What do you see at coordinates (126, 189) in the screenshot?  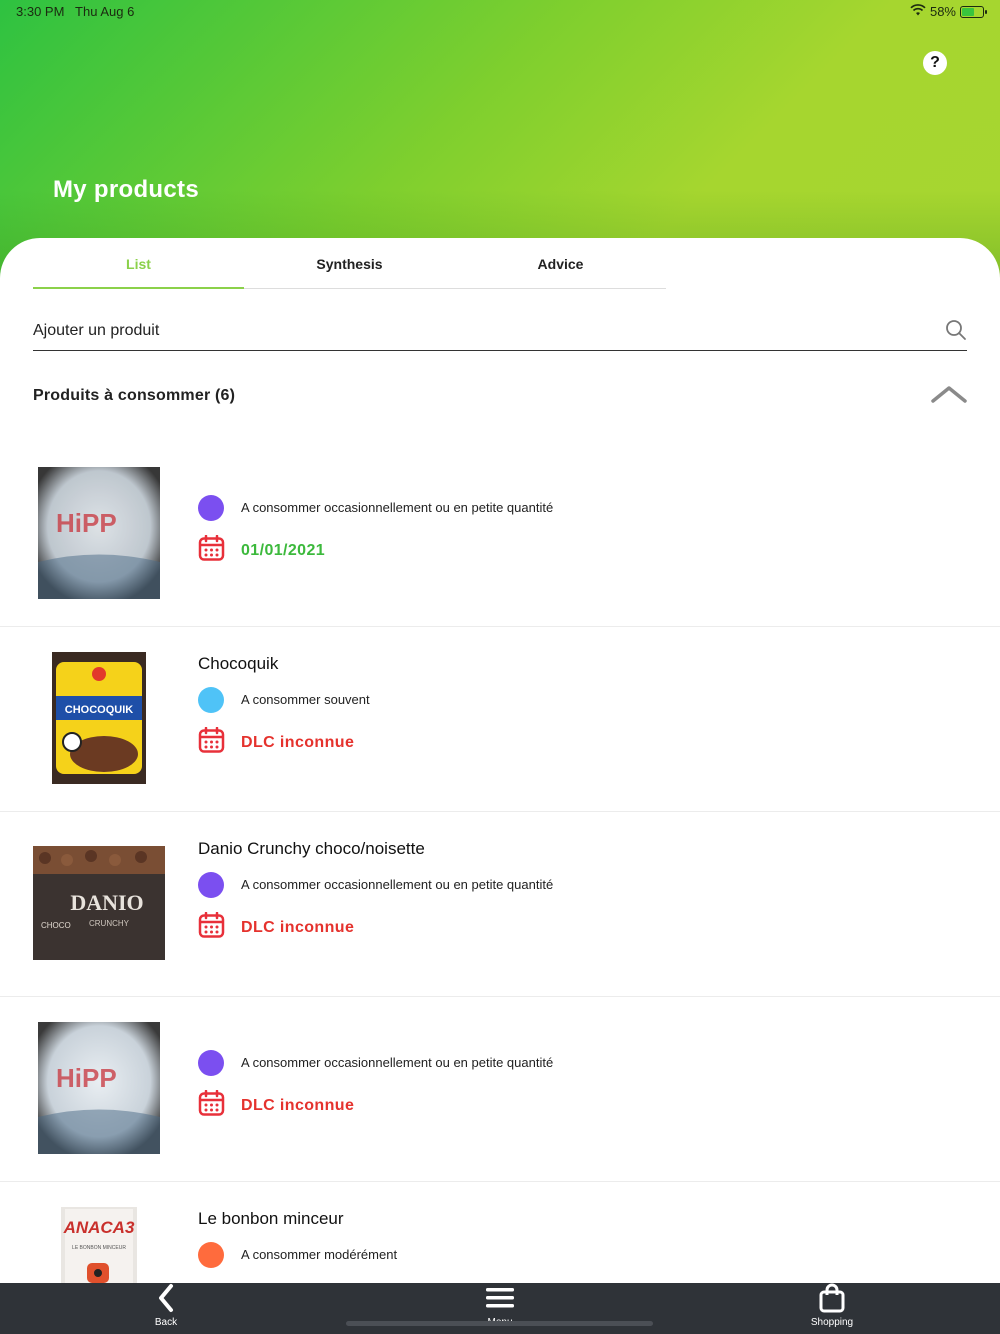 I see `page-title: My products` at bounding box center [126, 189].